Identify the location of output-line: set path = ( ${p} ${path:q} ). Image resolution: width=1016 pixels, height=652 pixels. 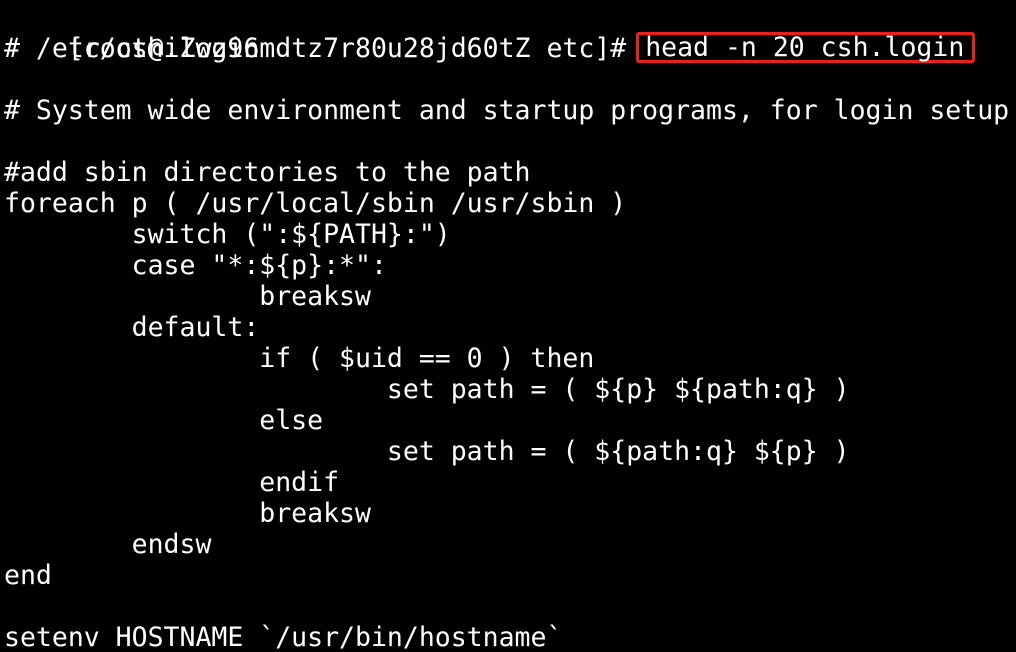
(427, 389).